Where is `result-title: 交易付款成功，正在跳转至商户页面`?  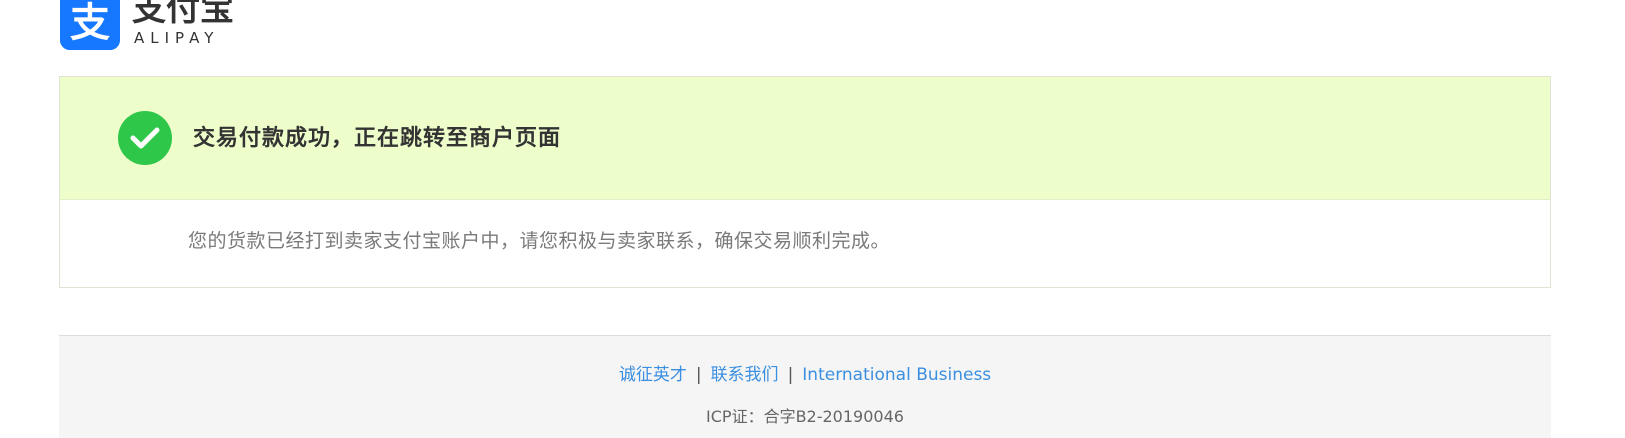 result-title: 交易付款成功，正在跳转至商户页面 is located at coordinates (377, 138).